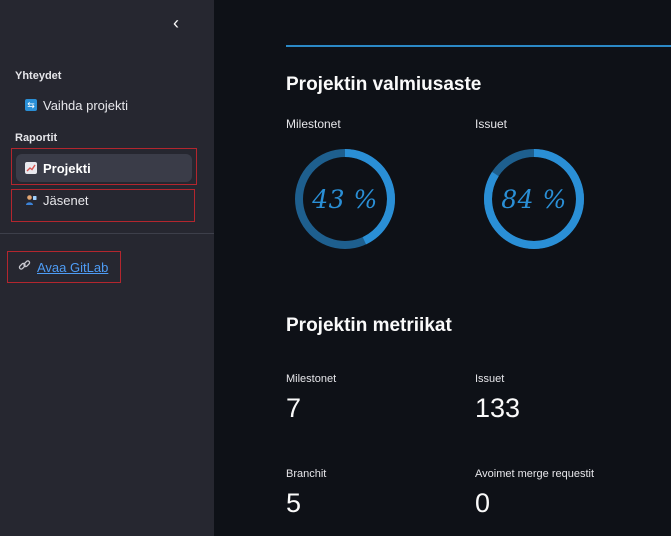  What do you see at coordinates (535, 474) in the screenshot?
I see `metric-label-merge-requests: Avoimet merge requestit` at bounding box center [535, 474].